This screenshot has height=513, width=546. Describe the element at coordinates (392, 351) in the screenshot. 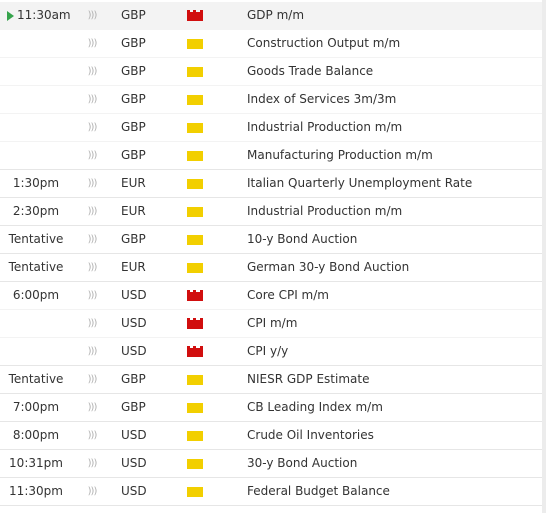

I see `event-title: CPI y/y` at that location.